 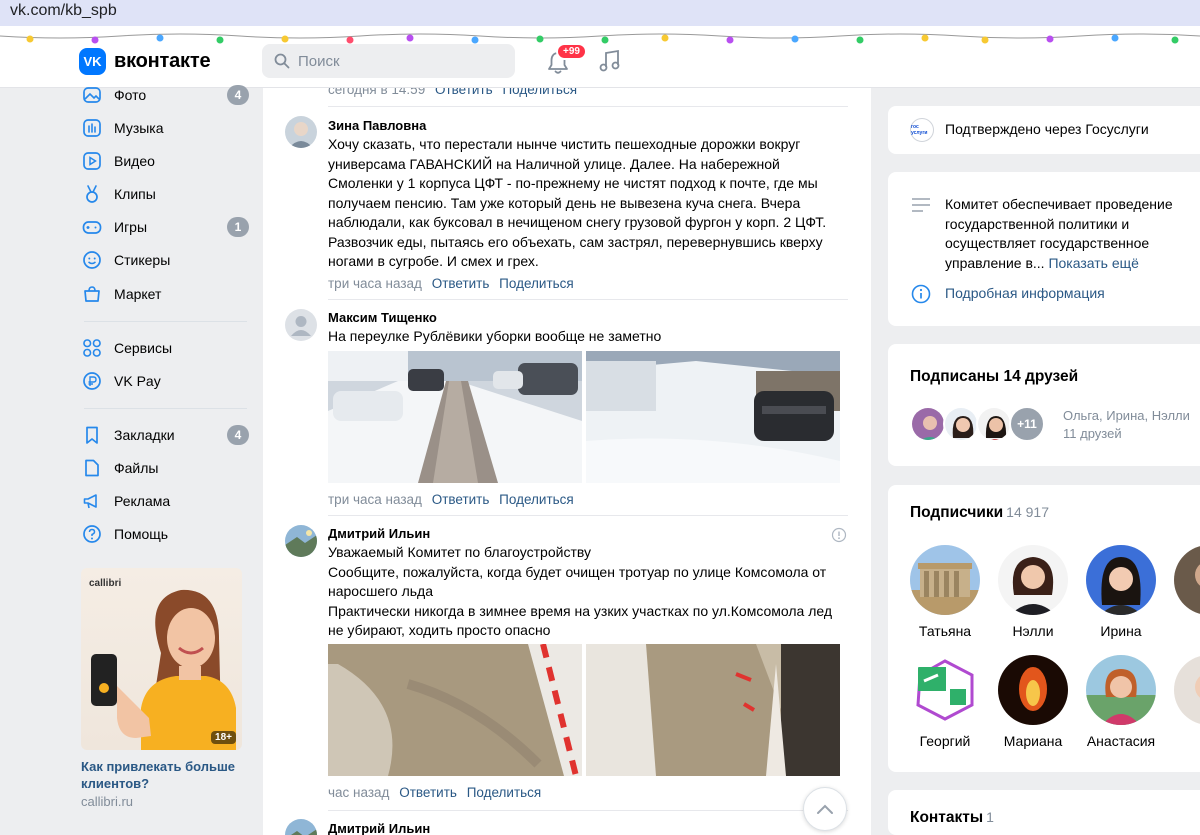 I want to click on sidebar-item-music: Музыка, so click(x=164, y=128).